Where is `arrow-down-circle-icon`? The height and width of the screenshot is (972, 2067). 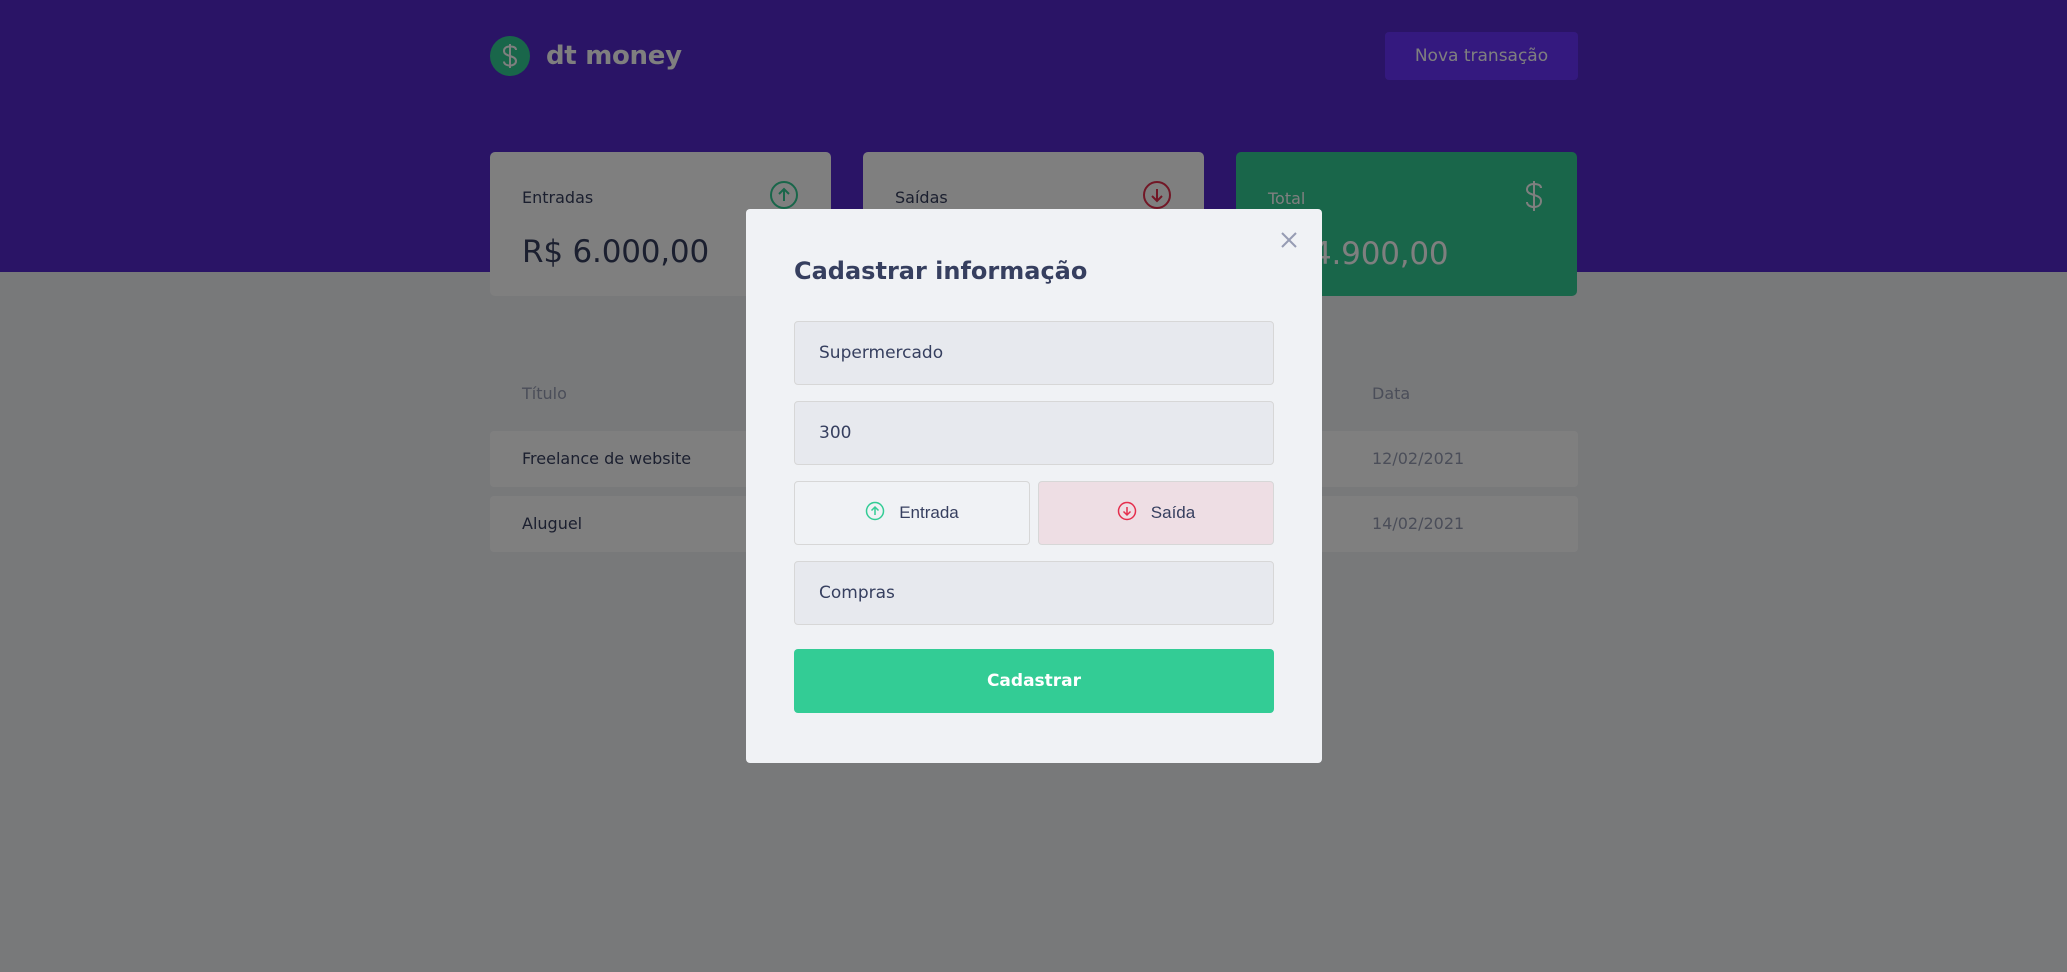 arrow-down-circle-icon is located at coordinates (1127, 513).